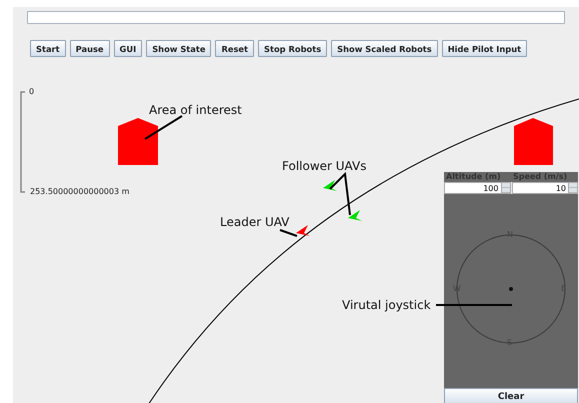 The height and width of the screenshot is (403, 579). I want to click on annotation-label: Follower UAVs, so click(324, 166).